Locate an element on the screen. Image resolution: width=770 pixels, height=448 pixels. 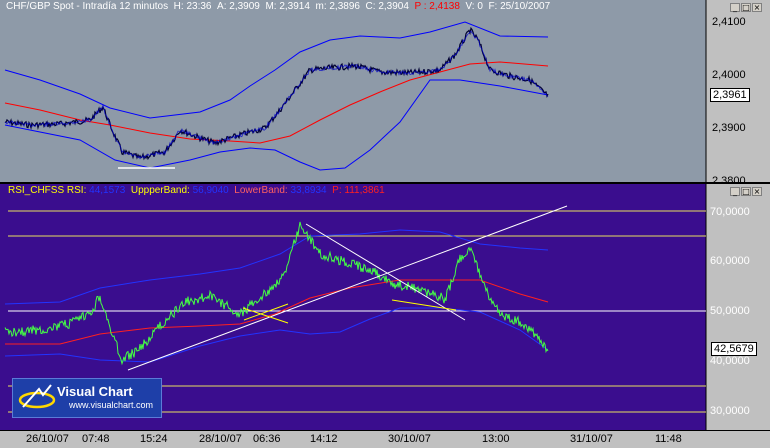
f-value: 25/10/2007 is located at coordinates (525, 6).